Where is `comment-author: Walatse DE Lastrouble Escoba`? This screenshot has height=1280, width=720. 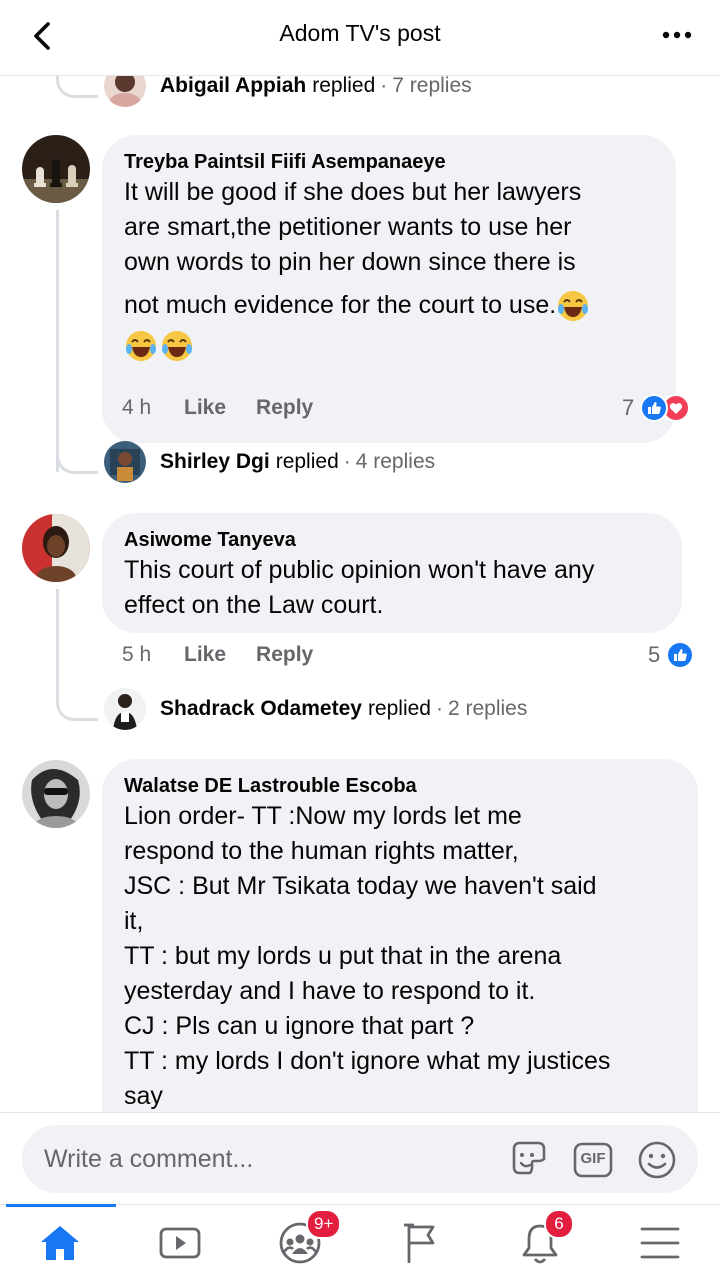 comment-author: Walatse DE Lastrouble Escoba is located at coordinates (400, 786).